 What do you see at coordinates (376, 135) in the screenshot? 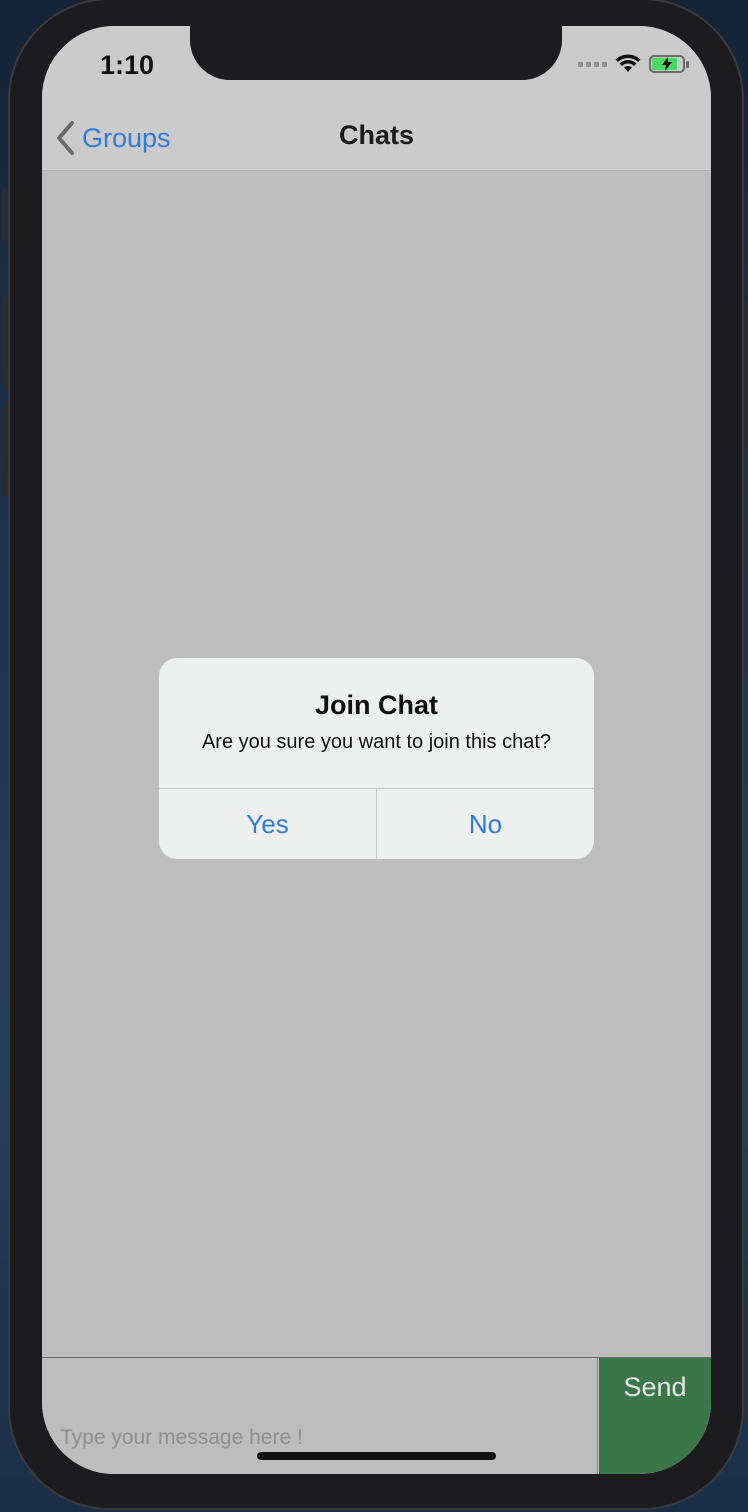
I see `page-title: Chats` at bounding box center [376, 135].